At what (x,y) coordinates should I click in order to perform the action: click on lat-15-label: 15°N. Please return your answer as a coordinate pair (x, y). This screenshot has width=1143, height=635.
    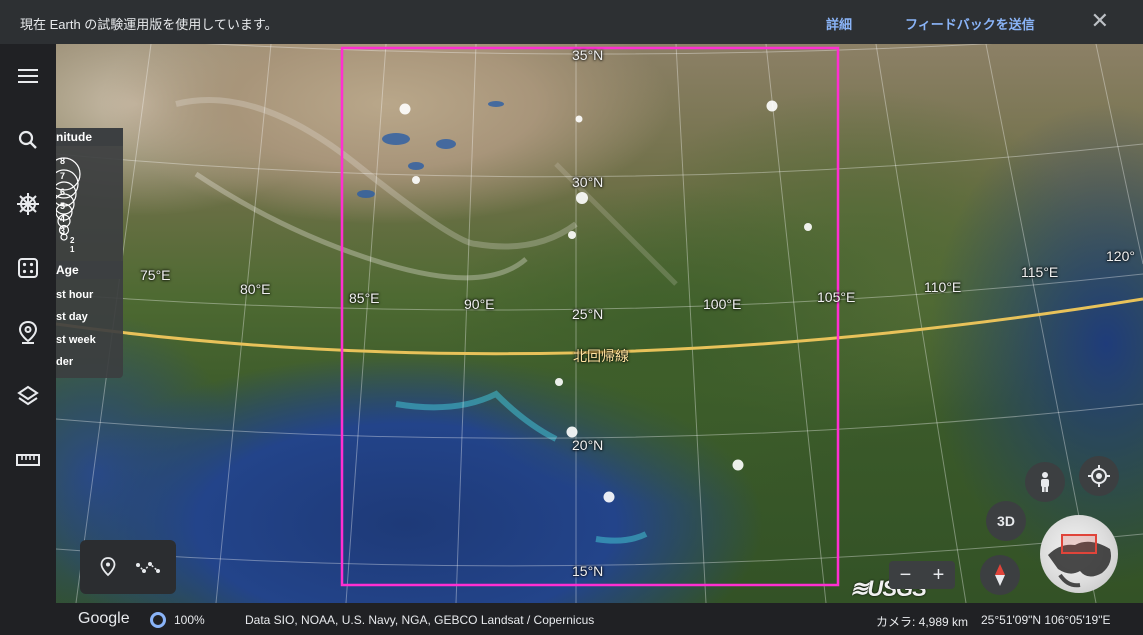
    Looking at the image, I should click on (588, 571).